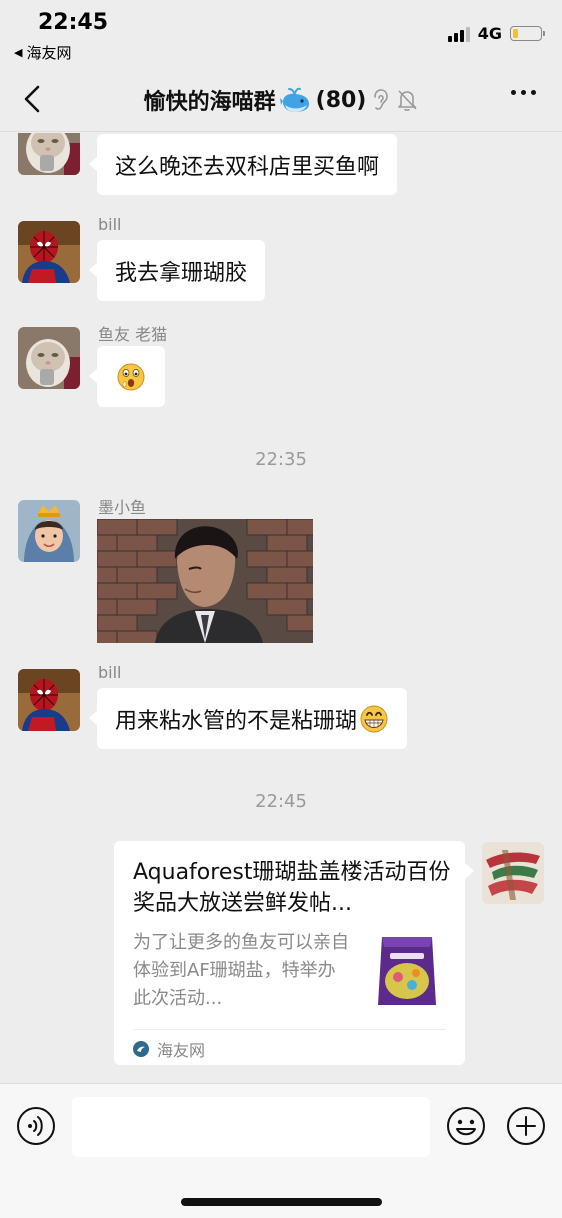  What do you see at coordinates (381, 99) in the screenshot?
I see `ear-icon` at bounding box center [381, 99].